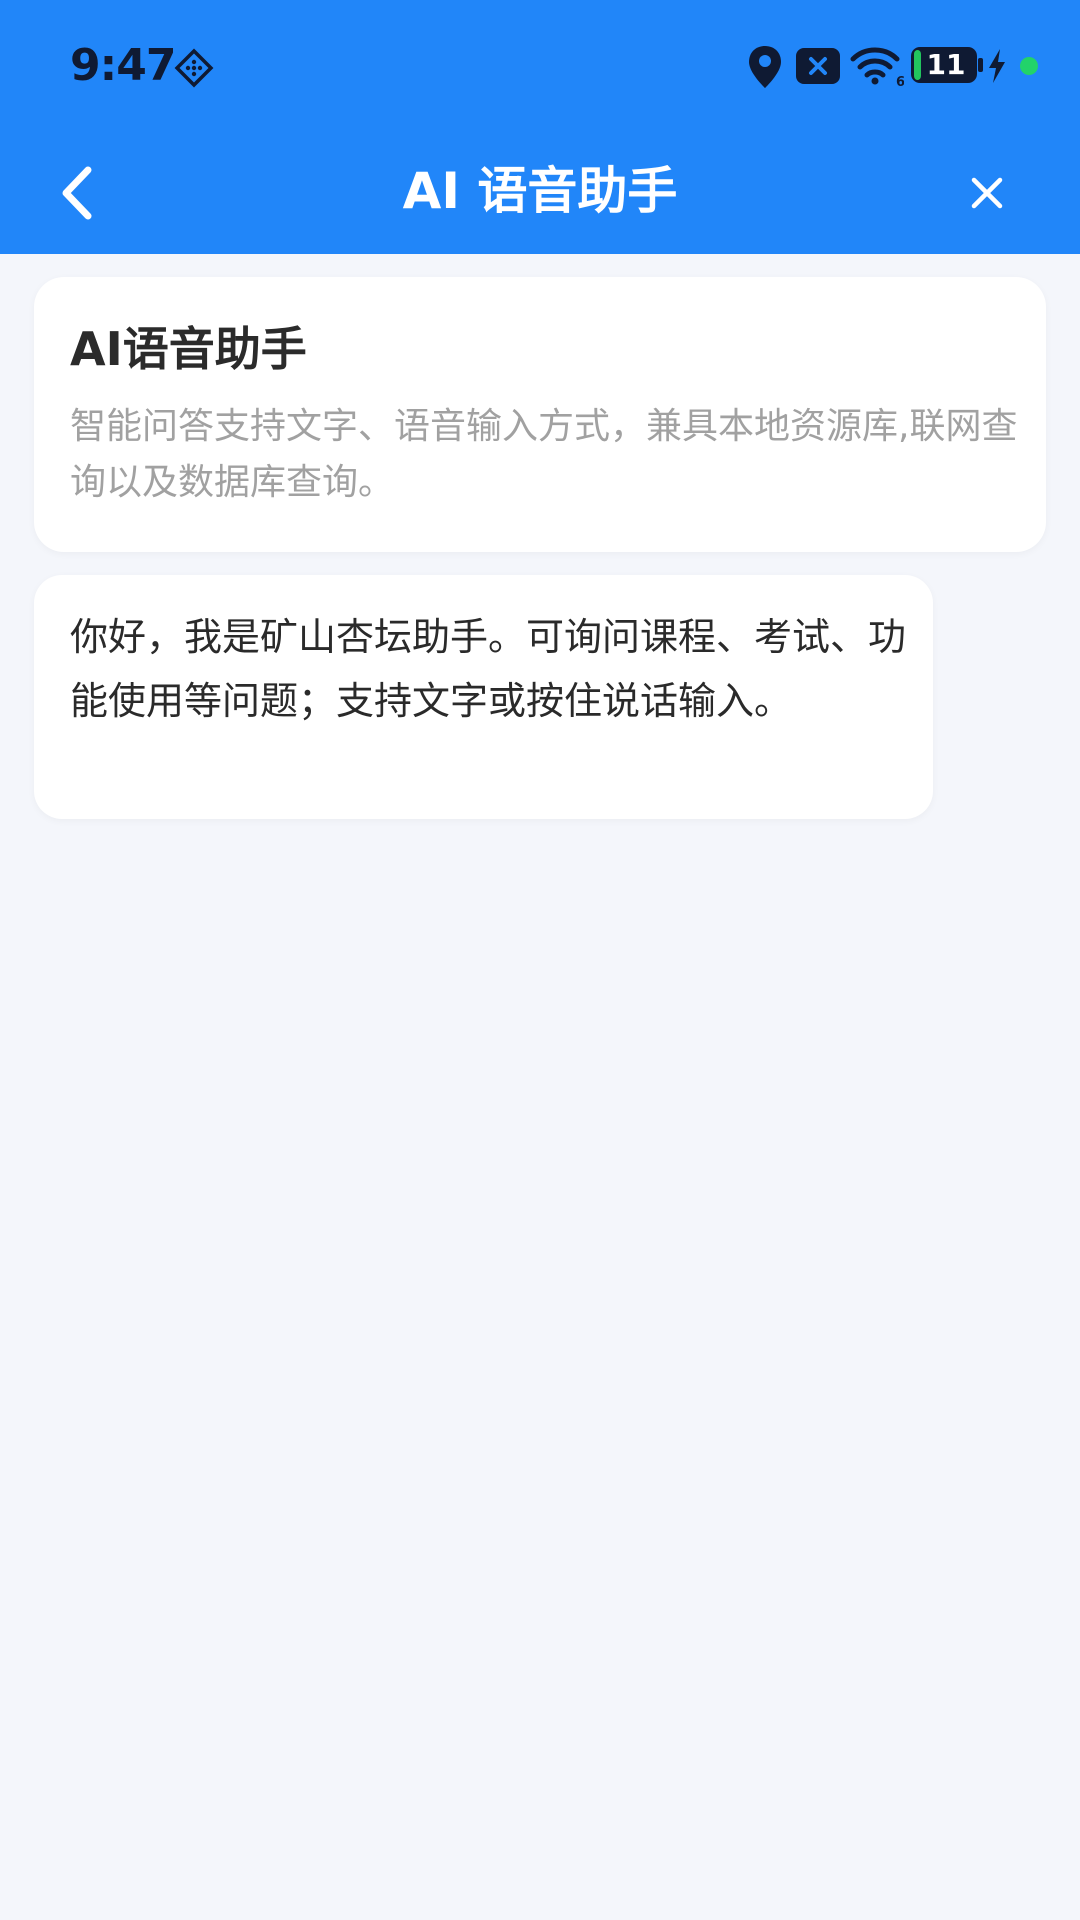  What do you see at coordinates (987, 193) in the screenshot?
I see `close-icon` at bounding box center [987, 193].